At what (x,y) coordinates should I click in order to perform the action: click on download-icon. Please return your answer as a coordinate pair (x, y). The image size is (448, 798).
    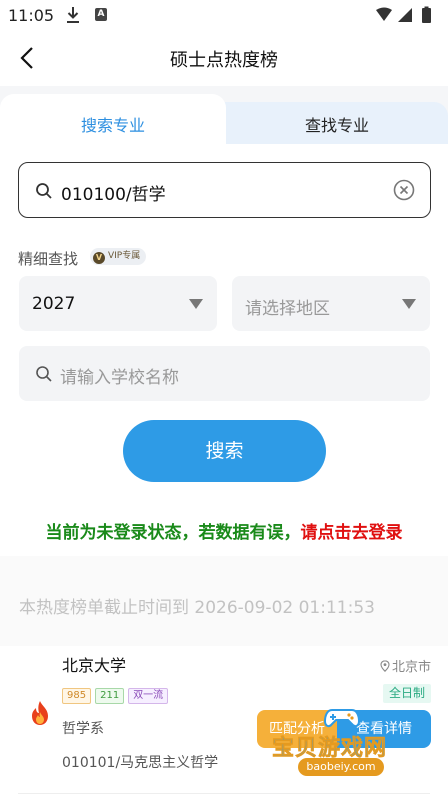
    Looking at the image, I should click on (73, 15).